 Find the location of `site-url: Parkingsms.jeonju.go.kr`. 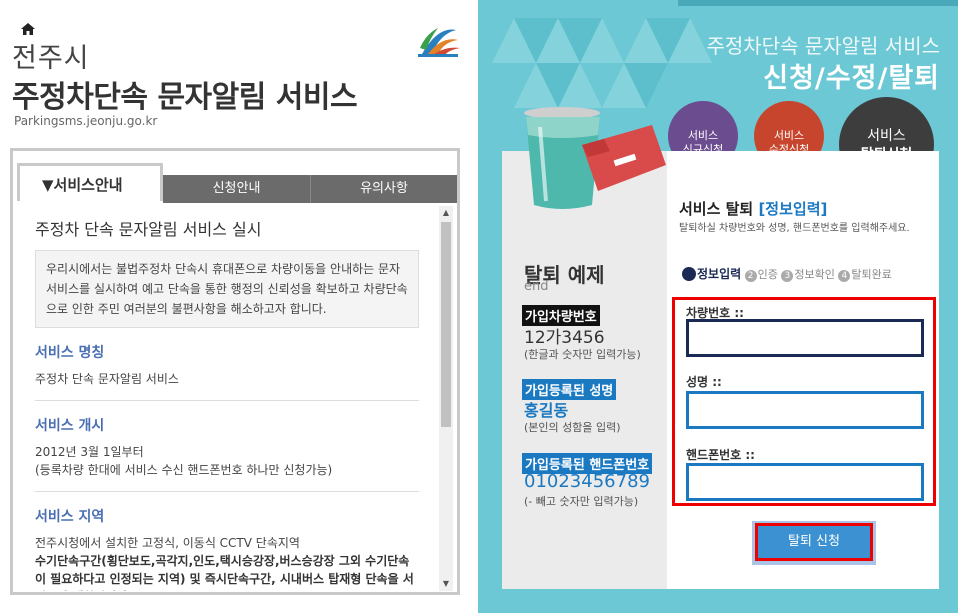

site-url: Parkingsms.jeonju.go.kr is located at coordinates (86, 121).